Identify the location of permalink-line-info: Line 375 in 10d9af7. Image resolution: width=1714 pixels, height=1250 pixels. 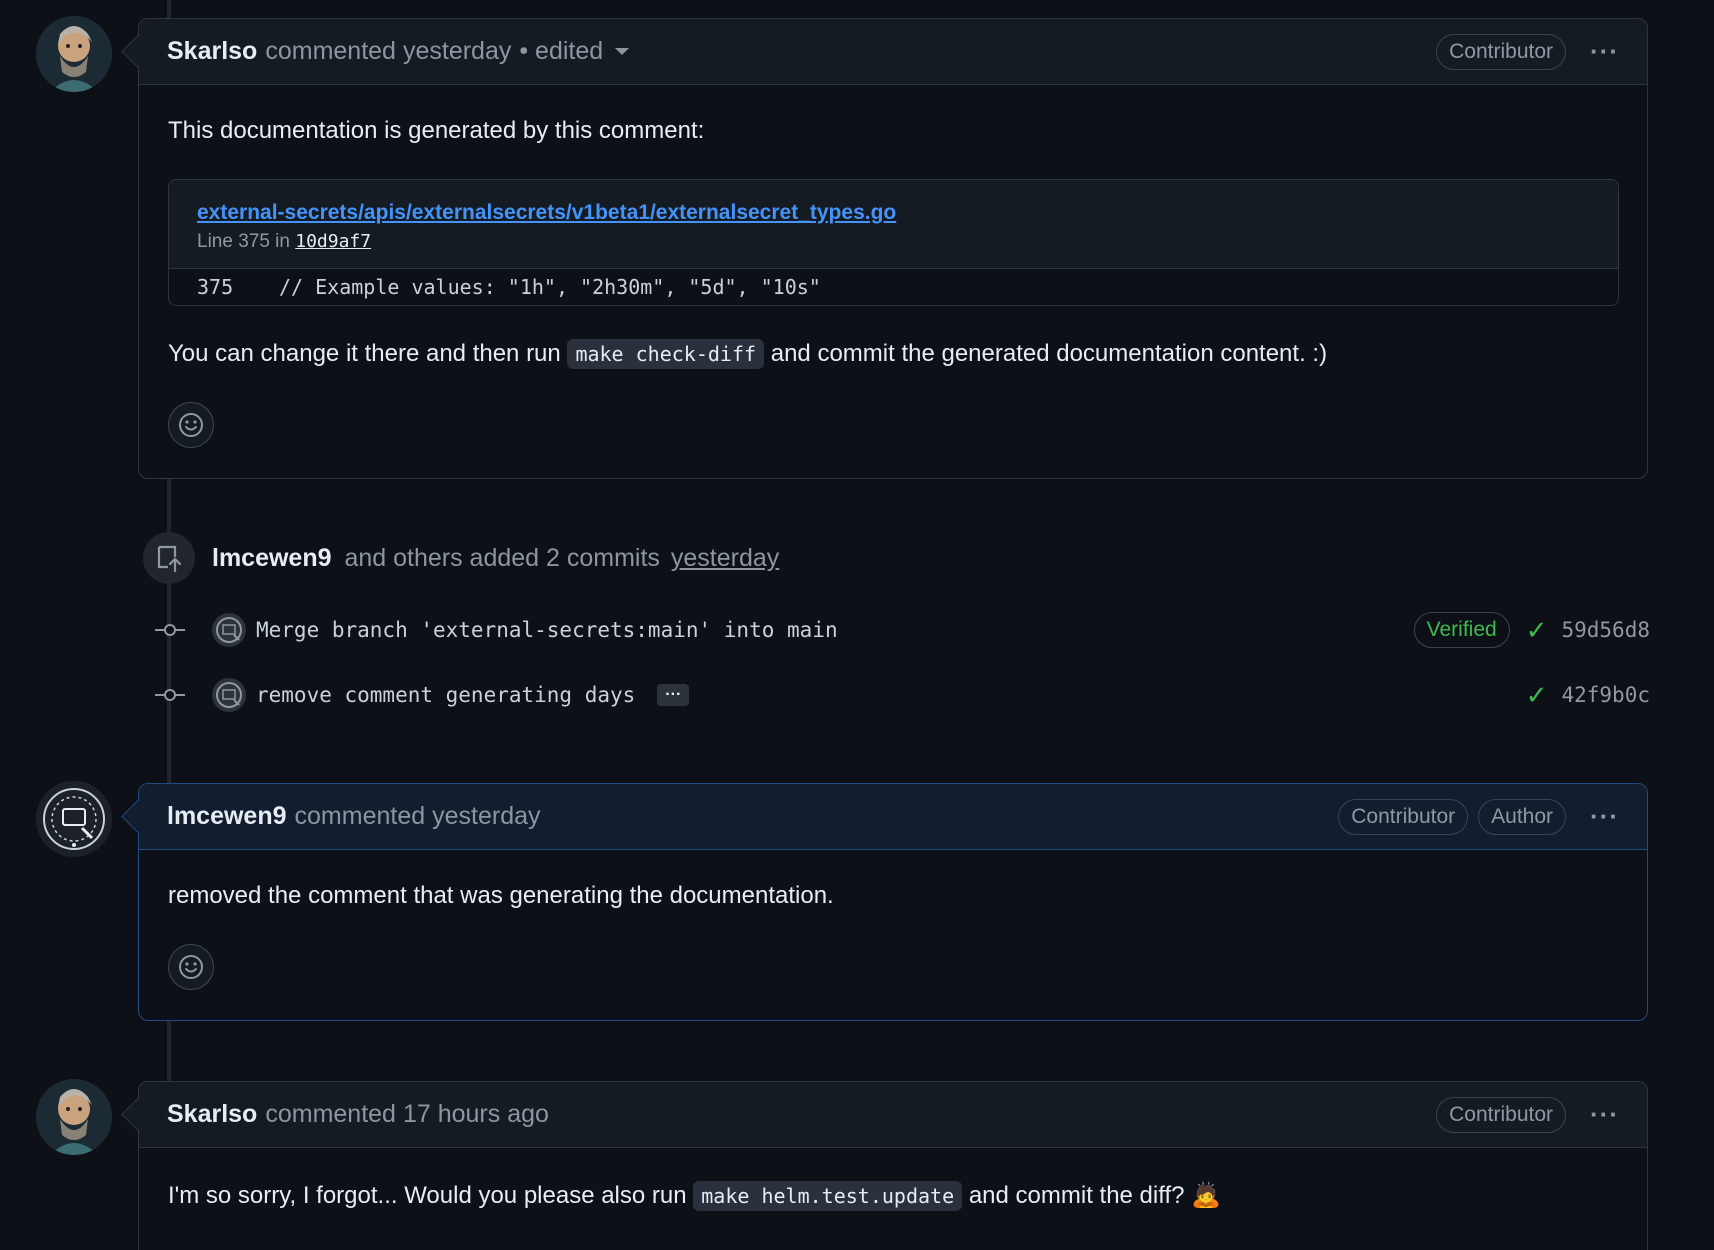
(893, 242).